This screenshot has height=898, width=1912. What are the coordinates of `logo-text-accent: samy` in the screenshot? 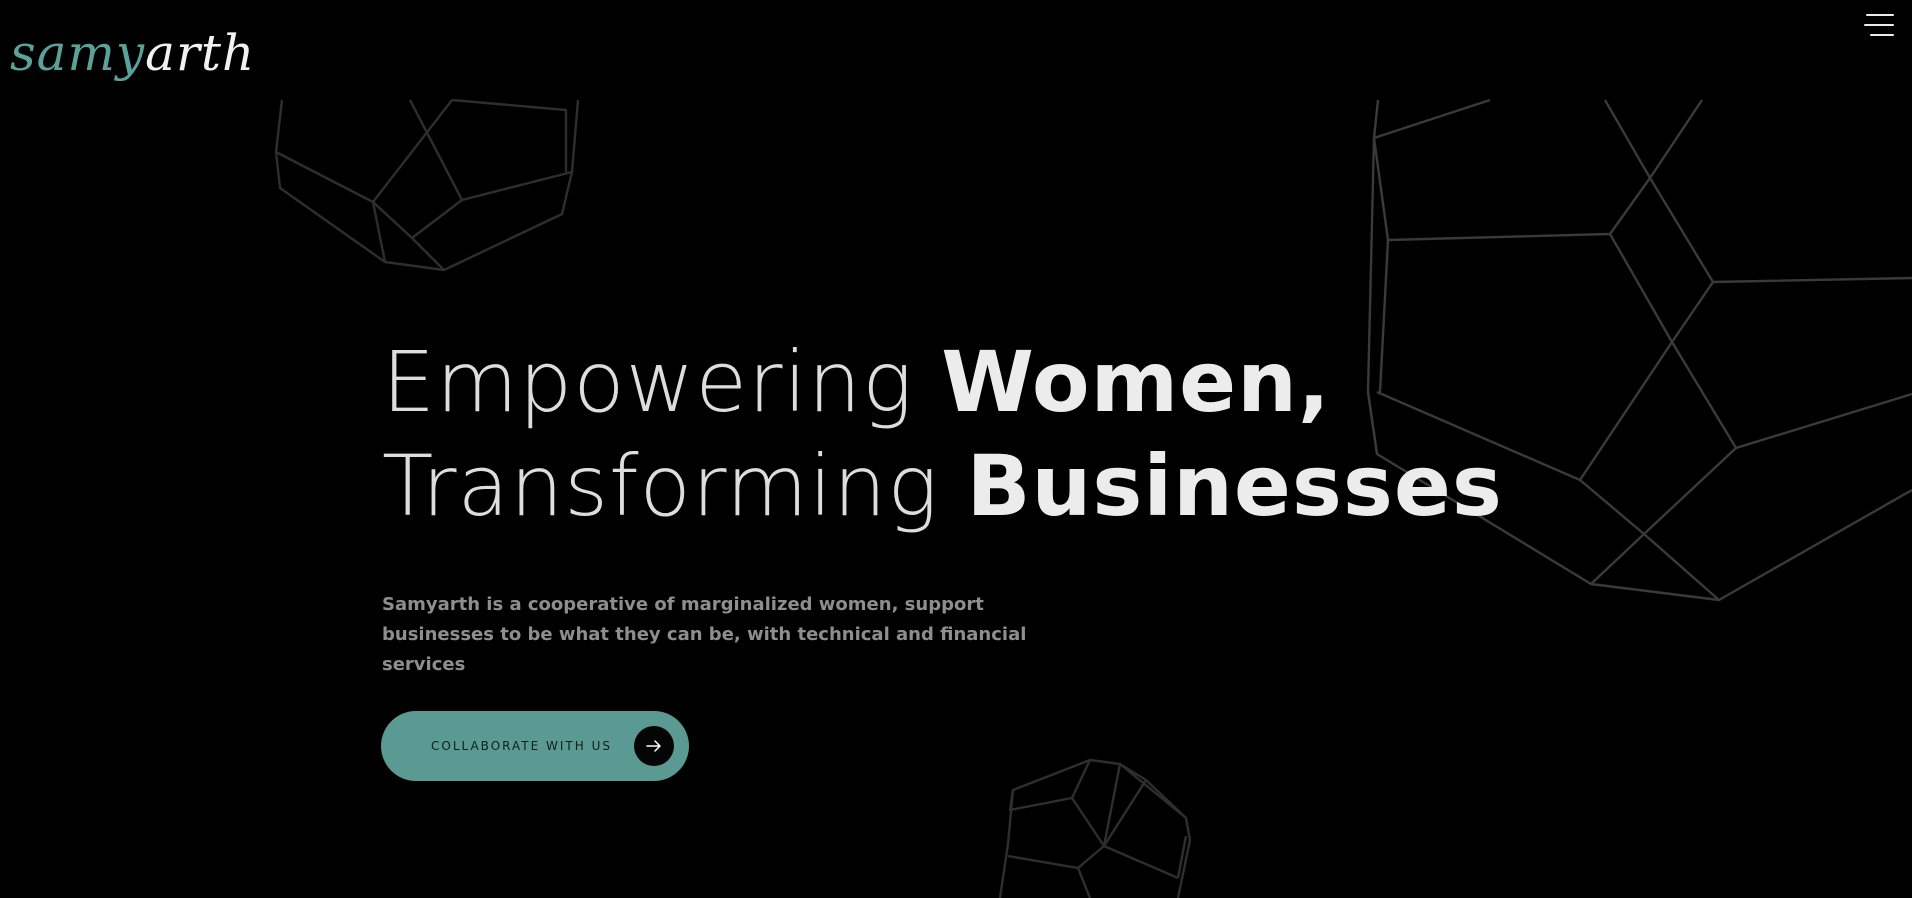 It's located at (78, 53).